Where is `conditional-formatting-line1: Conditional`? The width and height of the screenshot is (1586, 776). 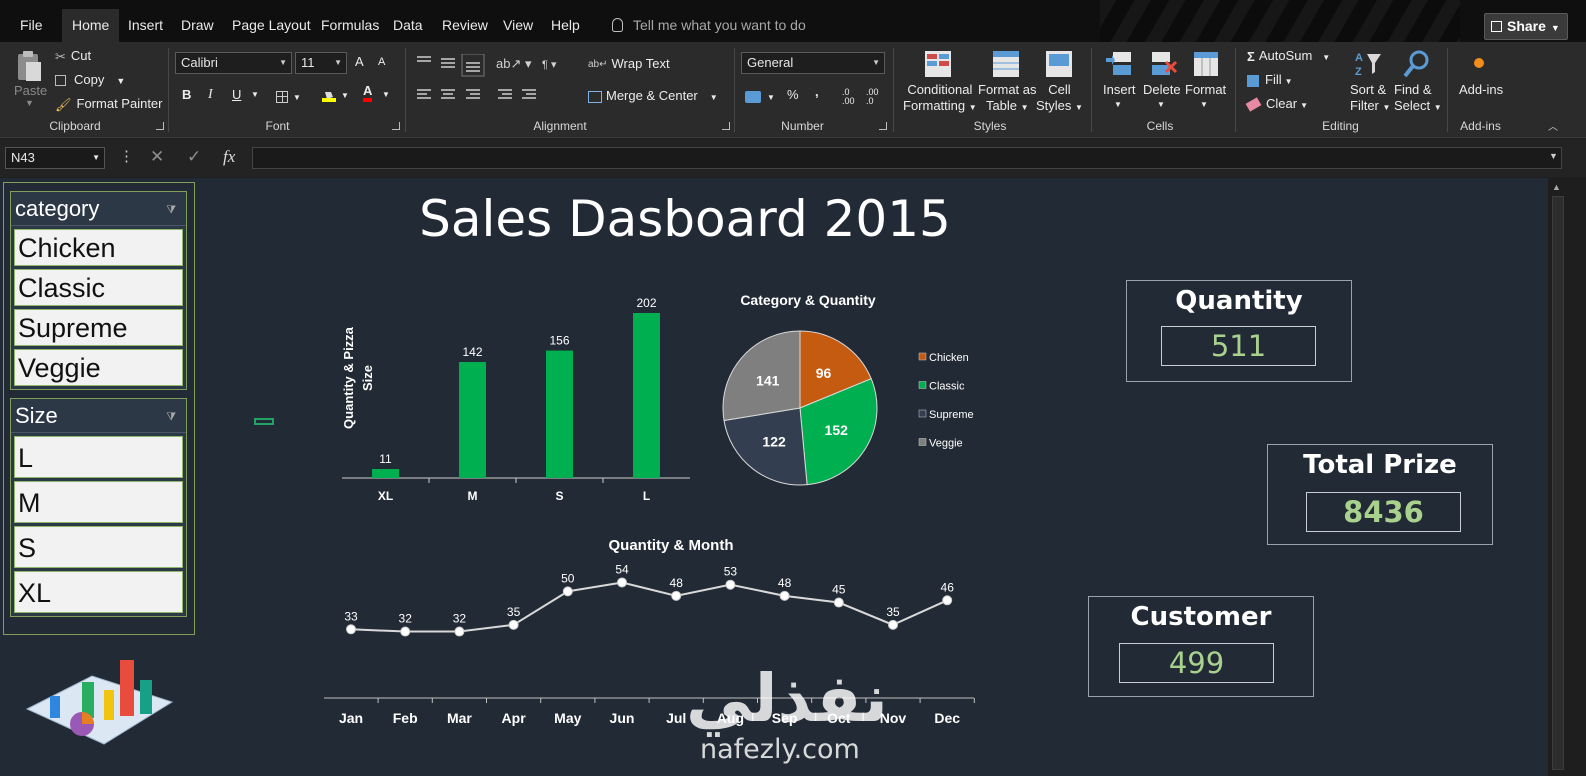
conditional-formatting-line1: Conditional is located at coordinates (940, 89).